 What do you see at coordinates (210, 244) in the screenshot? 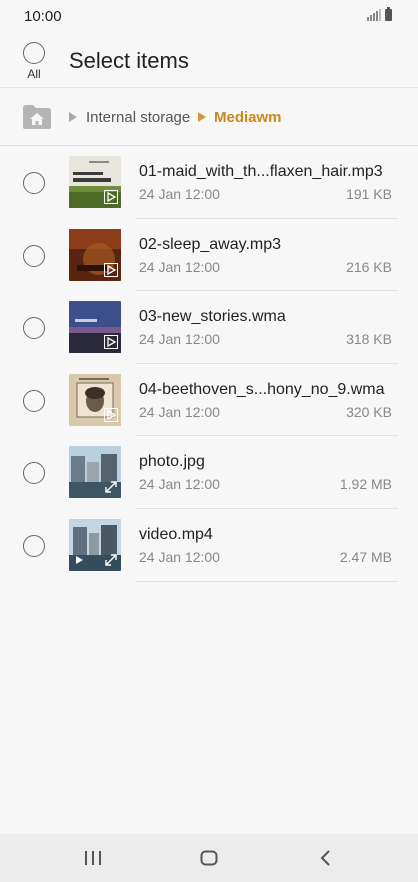
I see `file-name: 02-sleep_away.mp3` at bounding box center [210, 244].